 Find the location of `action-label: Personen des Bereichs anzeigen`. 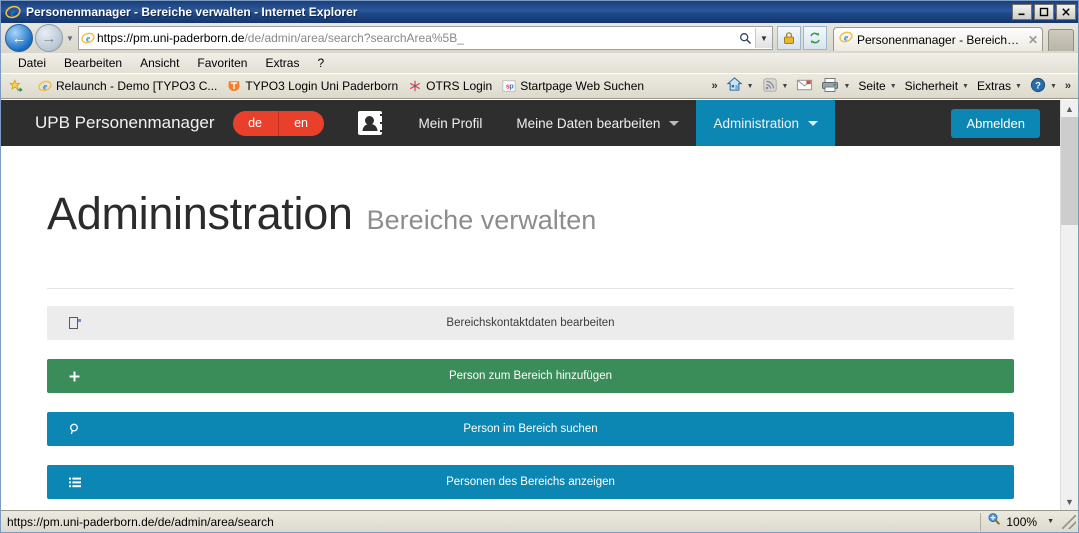

action-label: Personen des Bereichs anzeigen is located at coordinates (530, 482).